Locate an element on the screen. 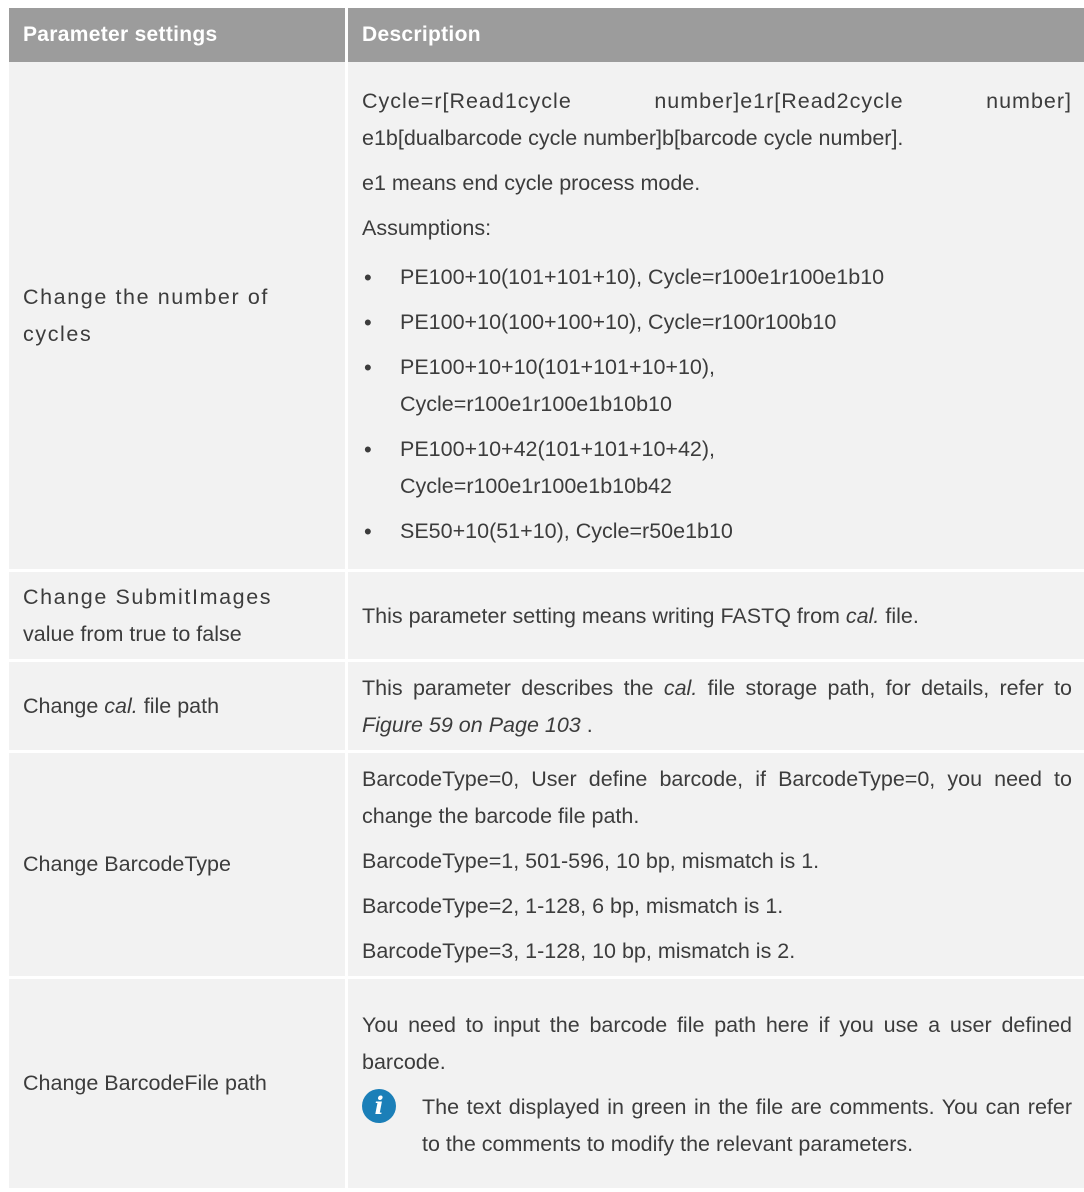  row-label-cycles: Change the number of cycles is located at coordinates (178, 317).